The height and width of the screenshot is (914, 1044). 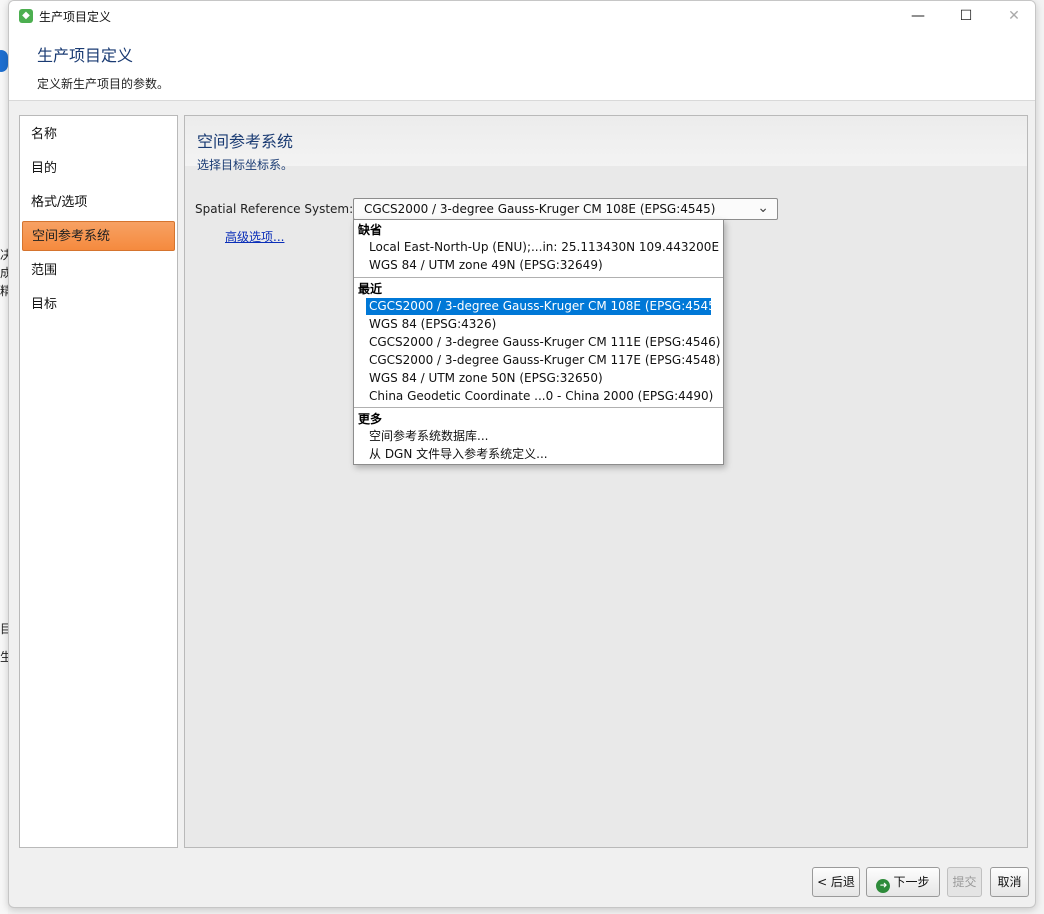 What do you see at coordinates (85, 55) in the screenshot?
I see `header-title: 生产项目定义` at bounding box center [85, 55].